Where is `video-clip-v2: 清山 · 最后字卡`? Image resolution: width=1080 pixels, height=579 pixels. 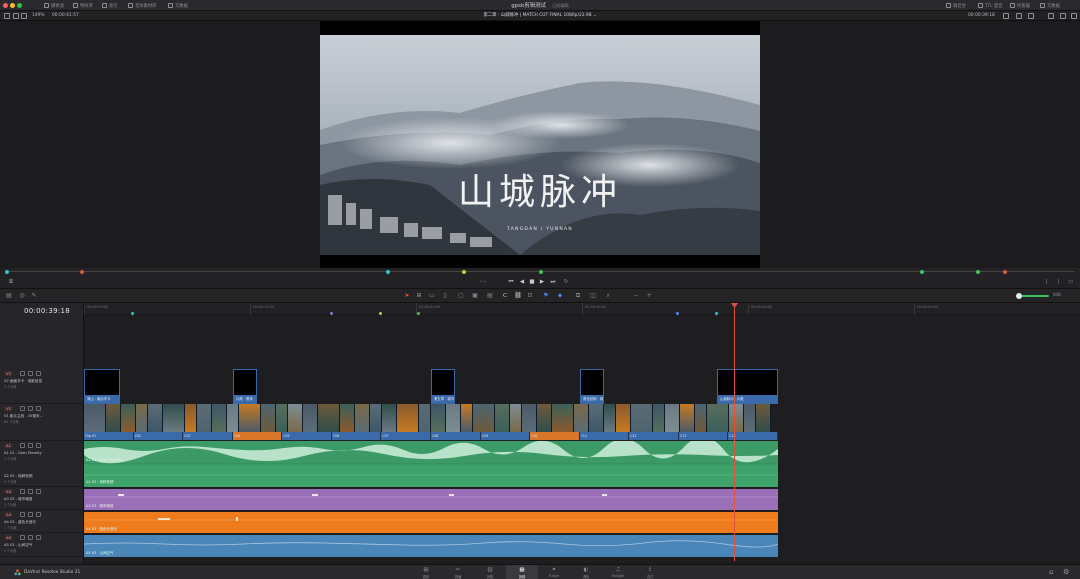 video-clip-v2: 清山 · 最后字卡 is located at coordinates (102, 386).